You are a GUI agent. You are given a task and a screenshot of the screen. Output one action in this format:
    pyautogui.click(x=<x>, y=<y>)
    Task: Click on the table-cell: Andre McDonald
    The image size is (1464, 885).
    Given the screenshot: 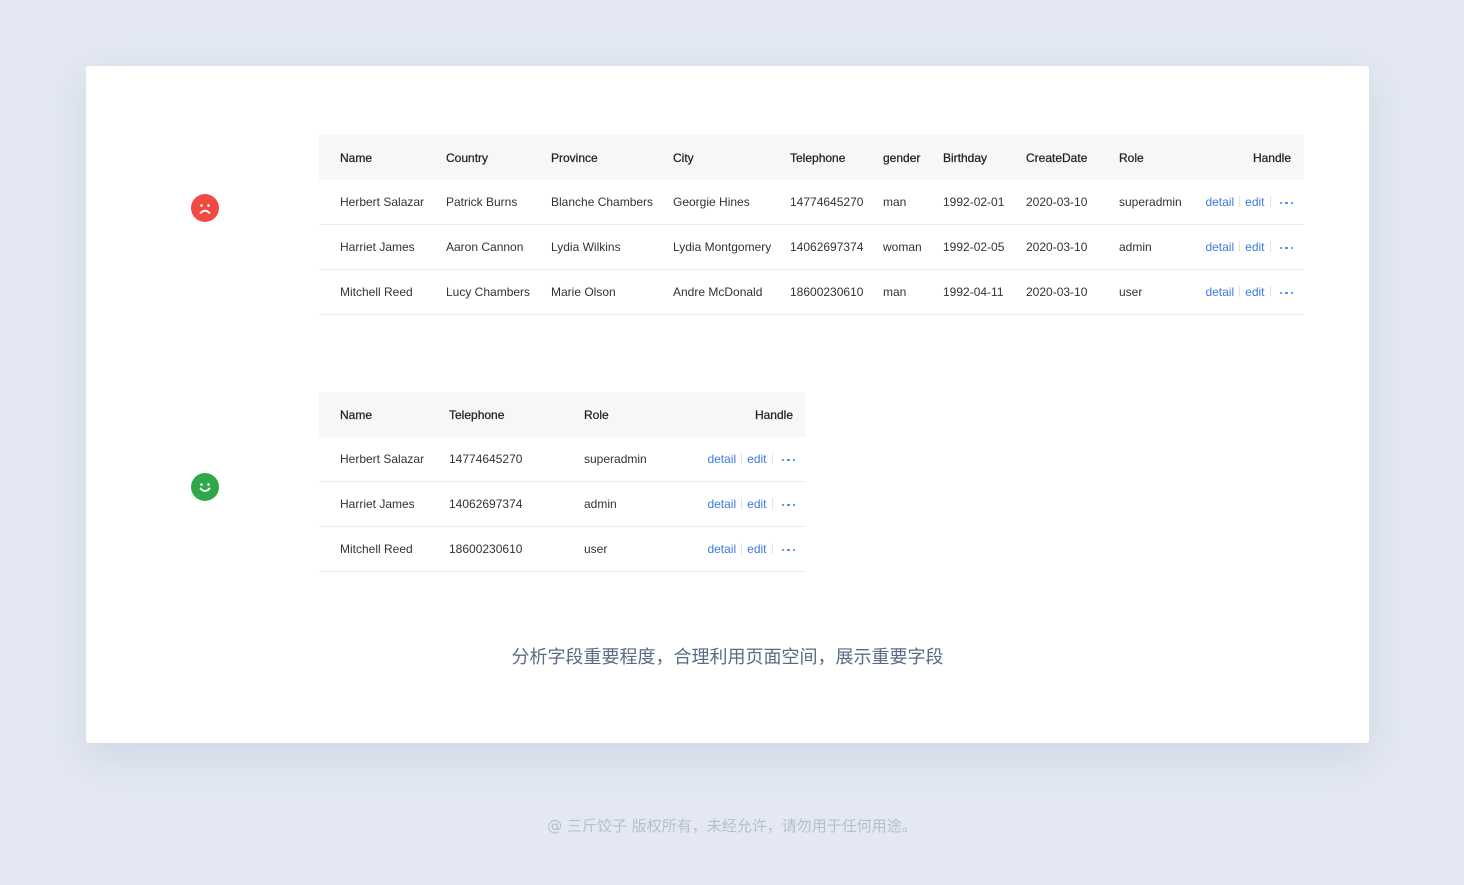 What is the action you would take?
    pyautogui.click(x=731, y=292)
    